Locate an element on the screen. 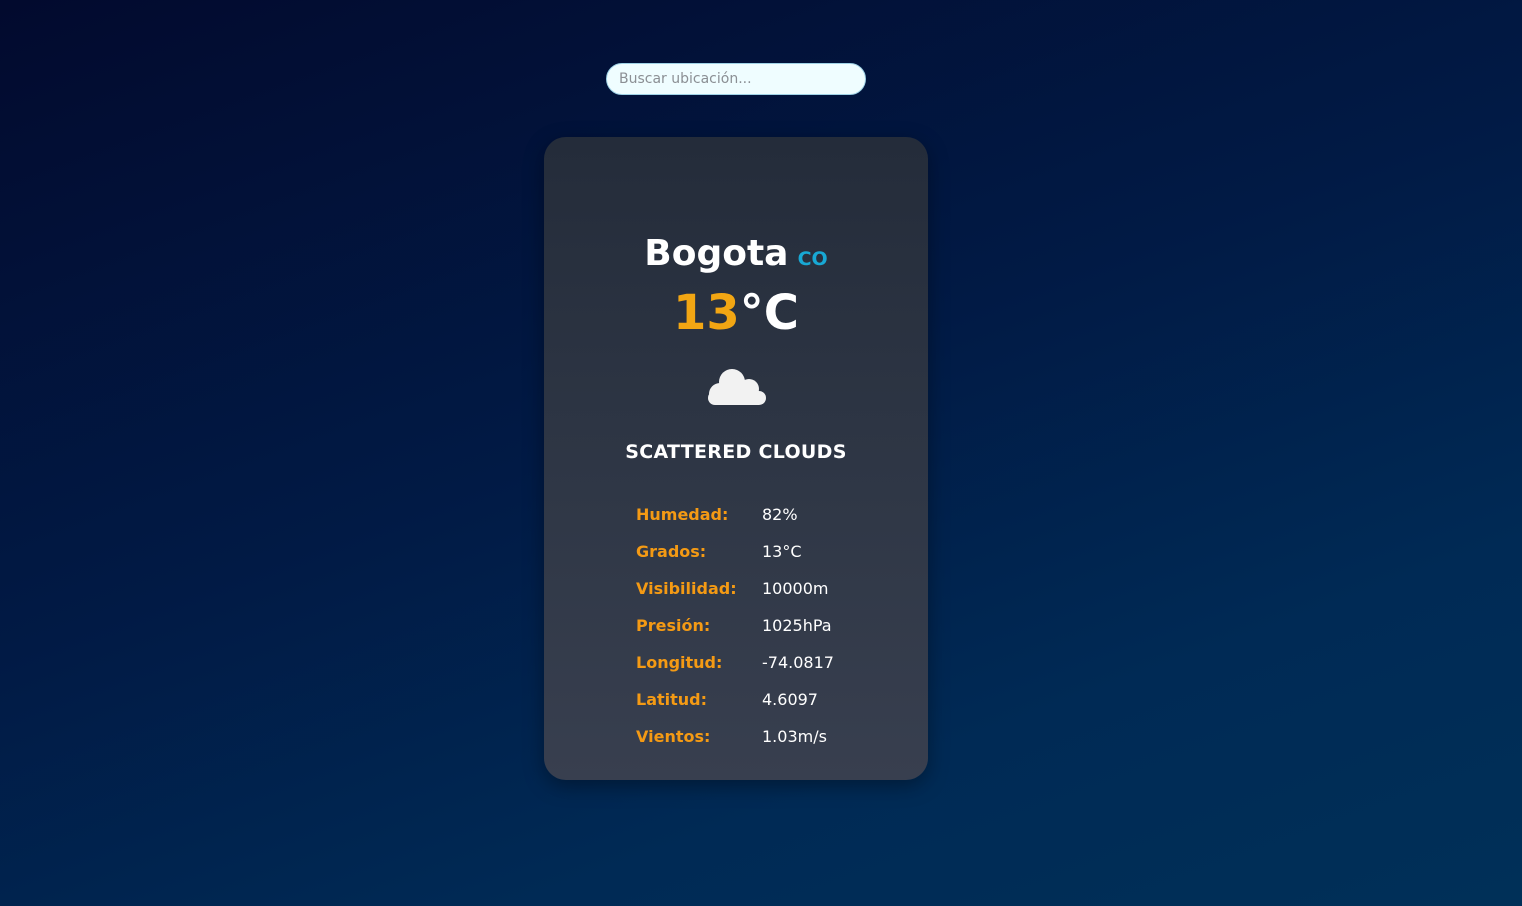 The width and height of the screenshot is (1522, 906). location-heading: Bogota CO is located at coordinates (736, 253).